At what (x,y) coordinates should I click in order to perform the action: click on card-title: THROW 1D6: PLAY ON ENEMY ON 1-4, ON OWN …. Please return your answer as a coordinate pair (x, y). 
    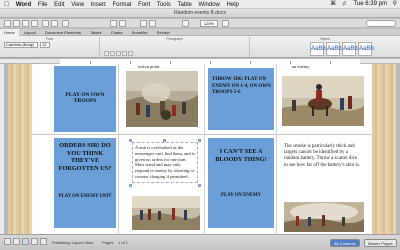
    Looking at the image, I should click on (241, 86).